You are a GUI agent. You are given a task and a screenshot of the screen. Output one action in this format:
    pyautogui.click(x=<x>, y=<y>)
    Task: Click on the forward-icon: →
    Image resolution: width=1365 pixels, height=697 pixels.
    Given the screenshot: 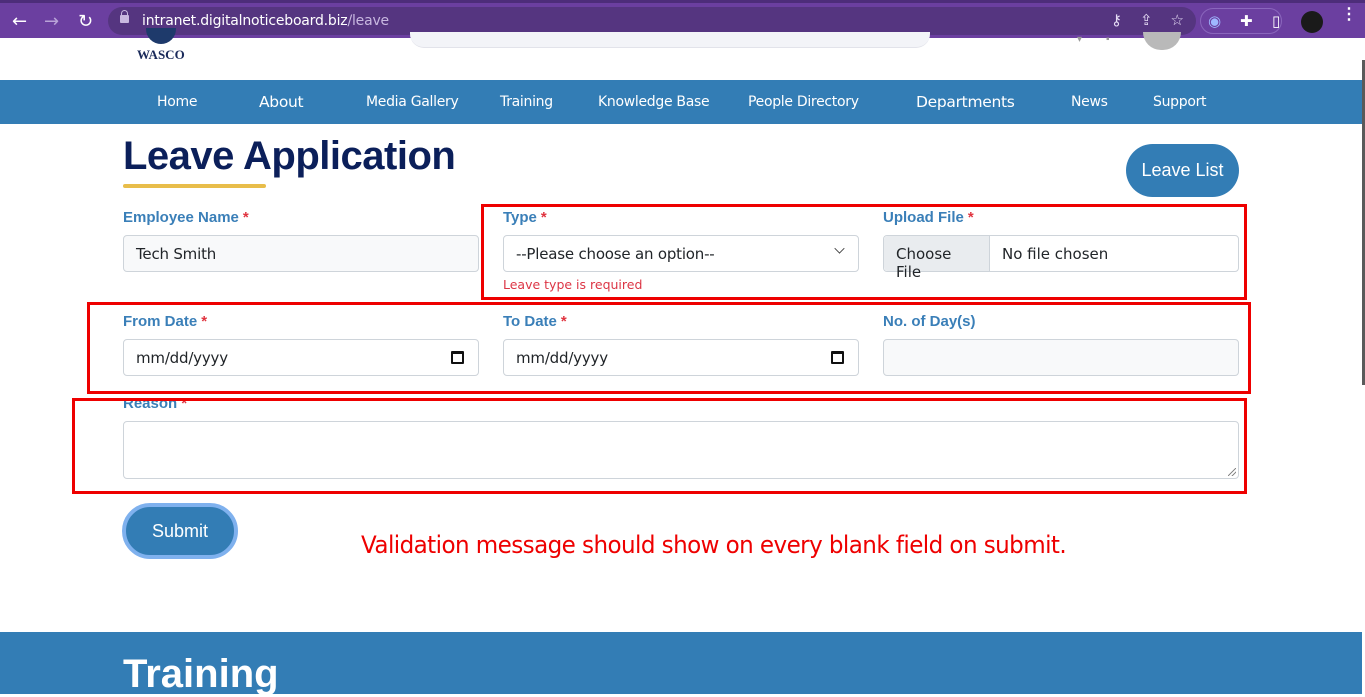 What is the action you would take?
    pyautogui.click(x=51, y=21)
    